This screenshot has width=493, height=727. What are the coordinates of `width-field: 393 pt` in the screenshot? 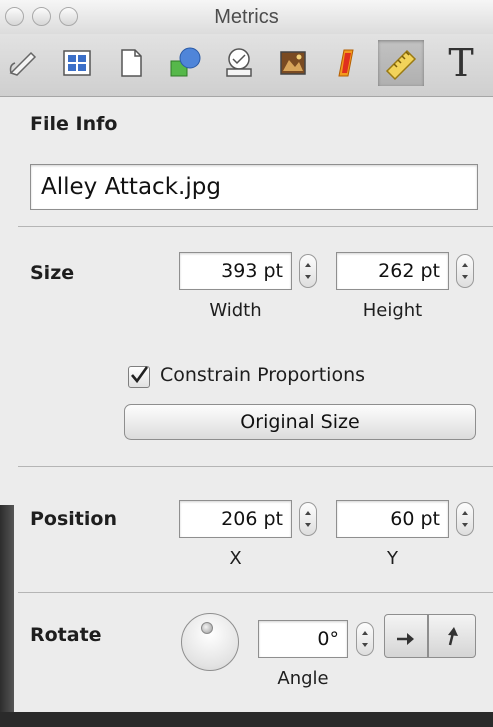 It's located at (235, 271).